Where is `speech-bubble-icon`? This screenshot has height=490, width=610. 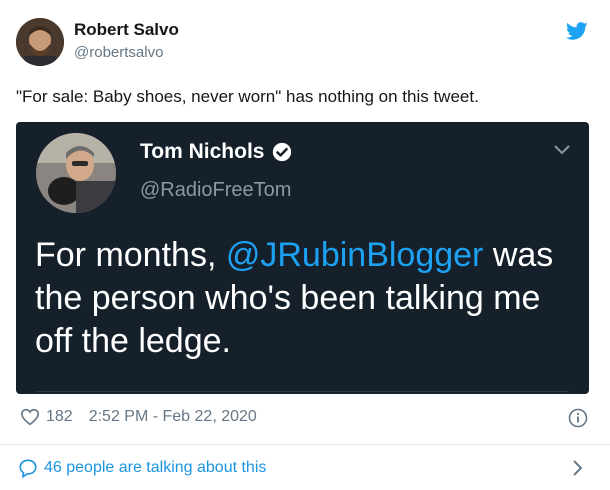
speech-bubble-icon is located at coordinates (28, 468).